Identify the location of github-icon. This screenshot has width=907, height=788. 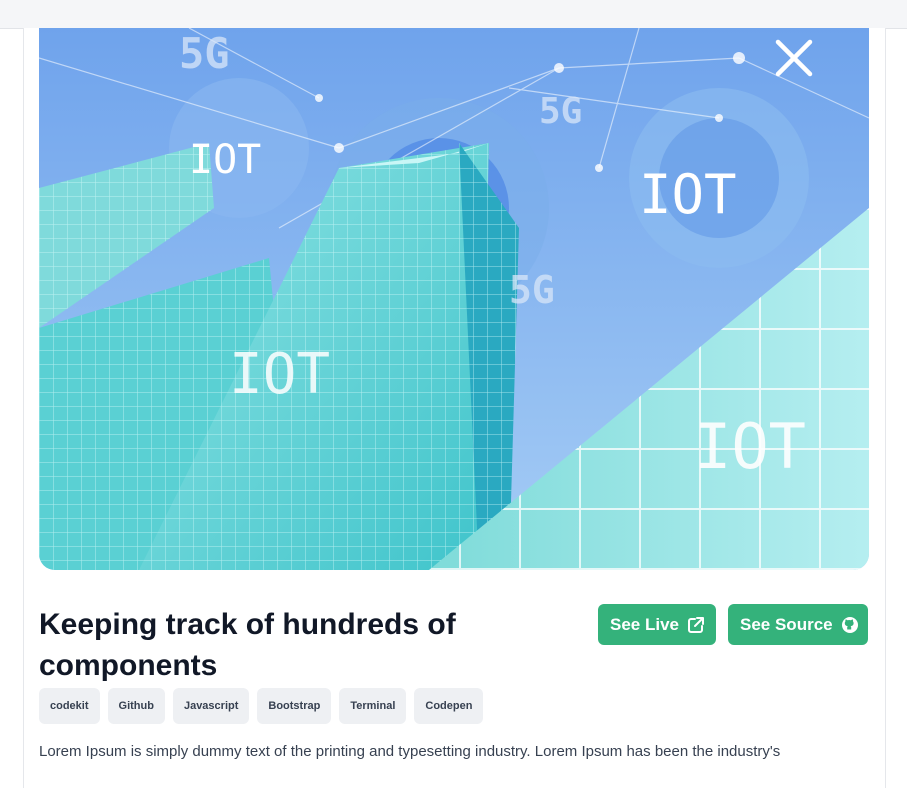
(850, 625).